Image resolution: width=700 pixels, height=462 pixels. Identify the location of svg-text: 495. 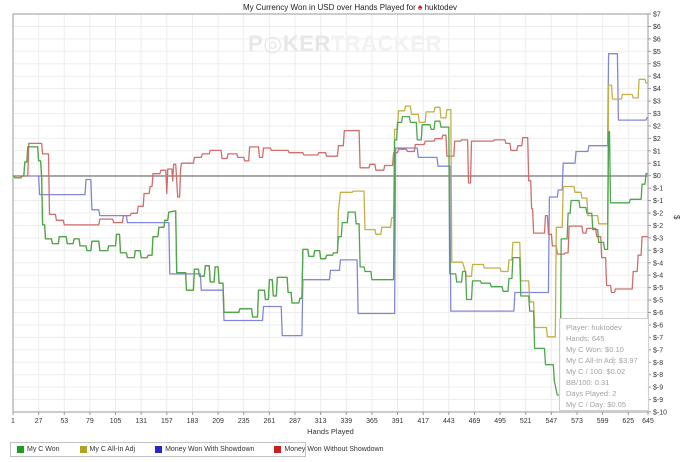
(500, 421).